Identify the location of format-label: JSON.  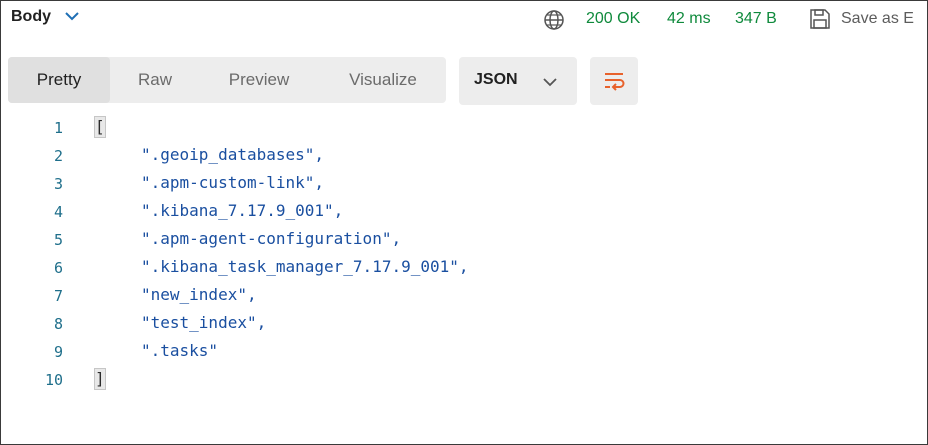
(496, 79).